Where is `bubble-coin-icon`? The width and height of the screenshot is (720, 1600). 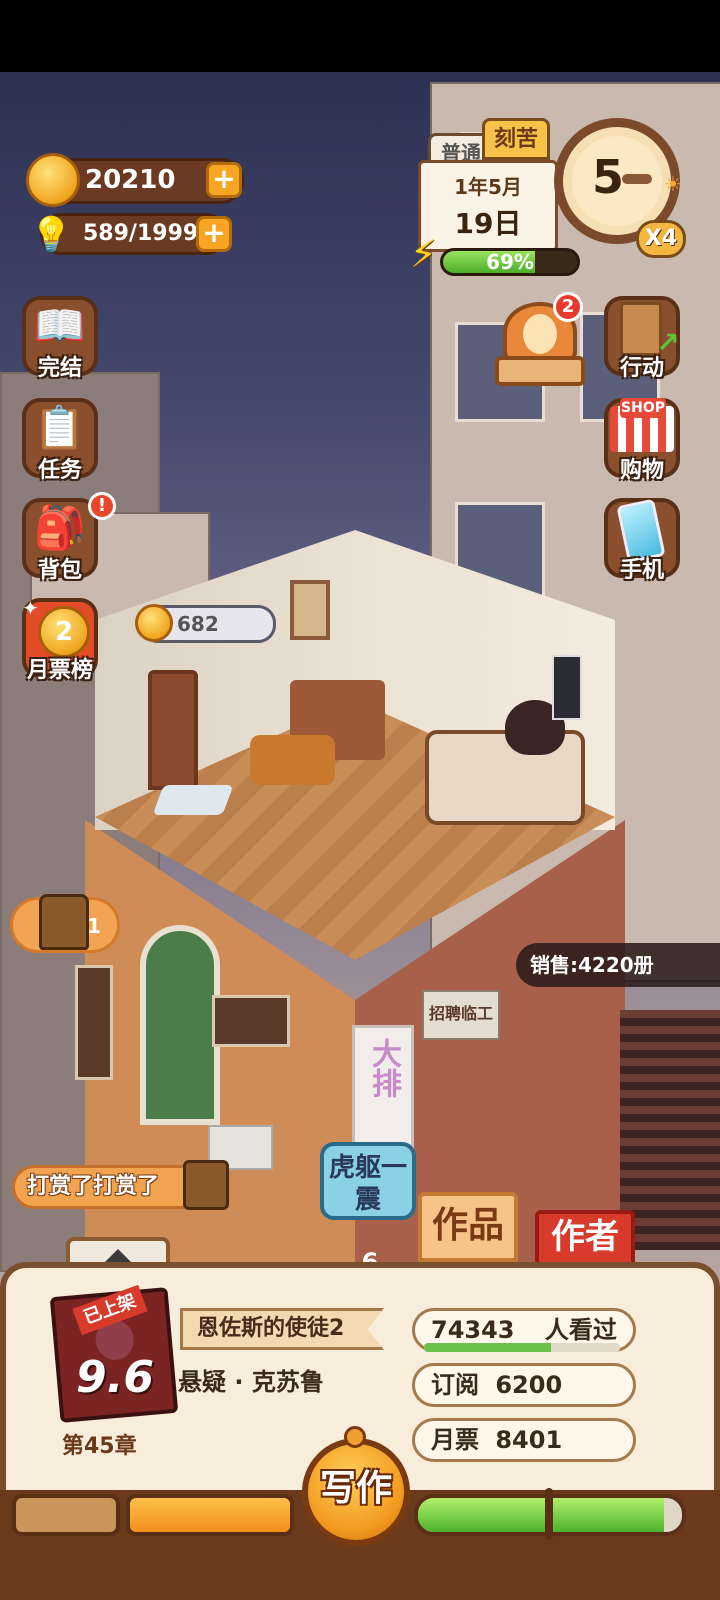 bubble-coin-icon is located at coordinates (154, 623).